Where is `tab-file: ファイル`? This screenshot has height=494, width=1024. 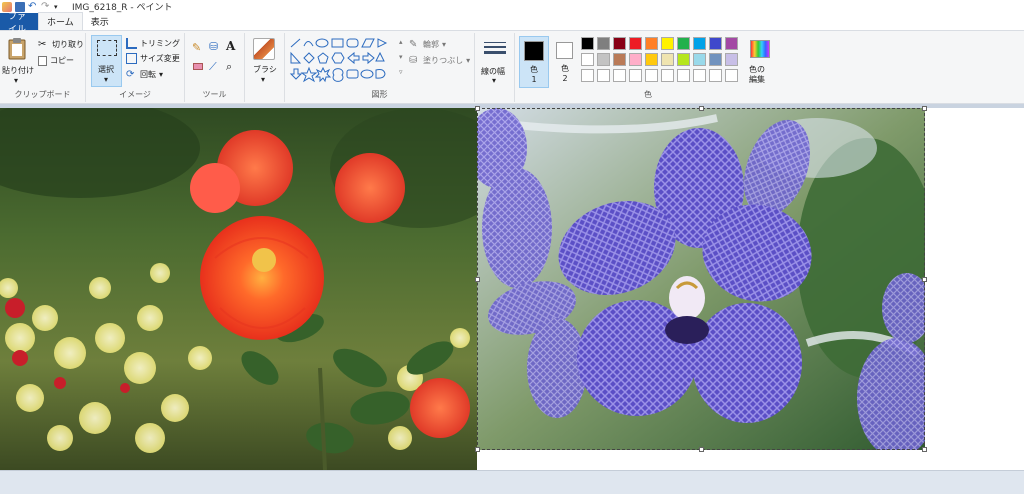
tab-file: ファイル is located at coordinates (19, 23).